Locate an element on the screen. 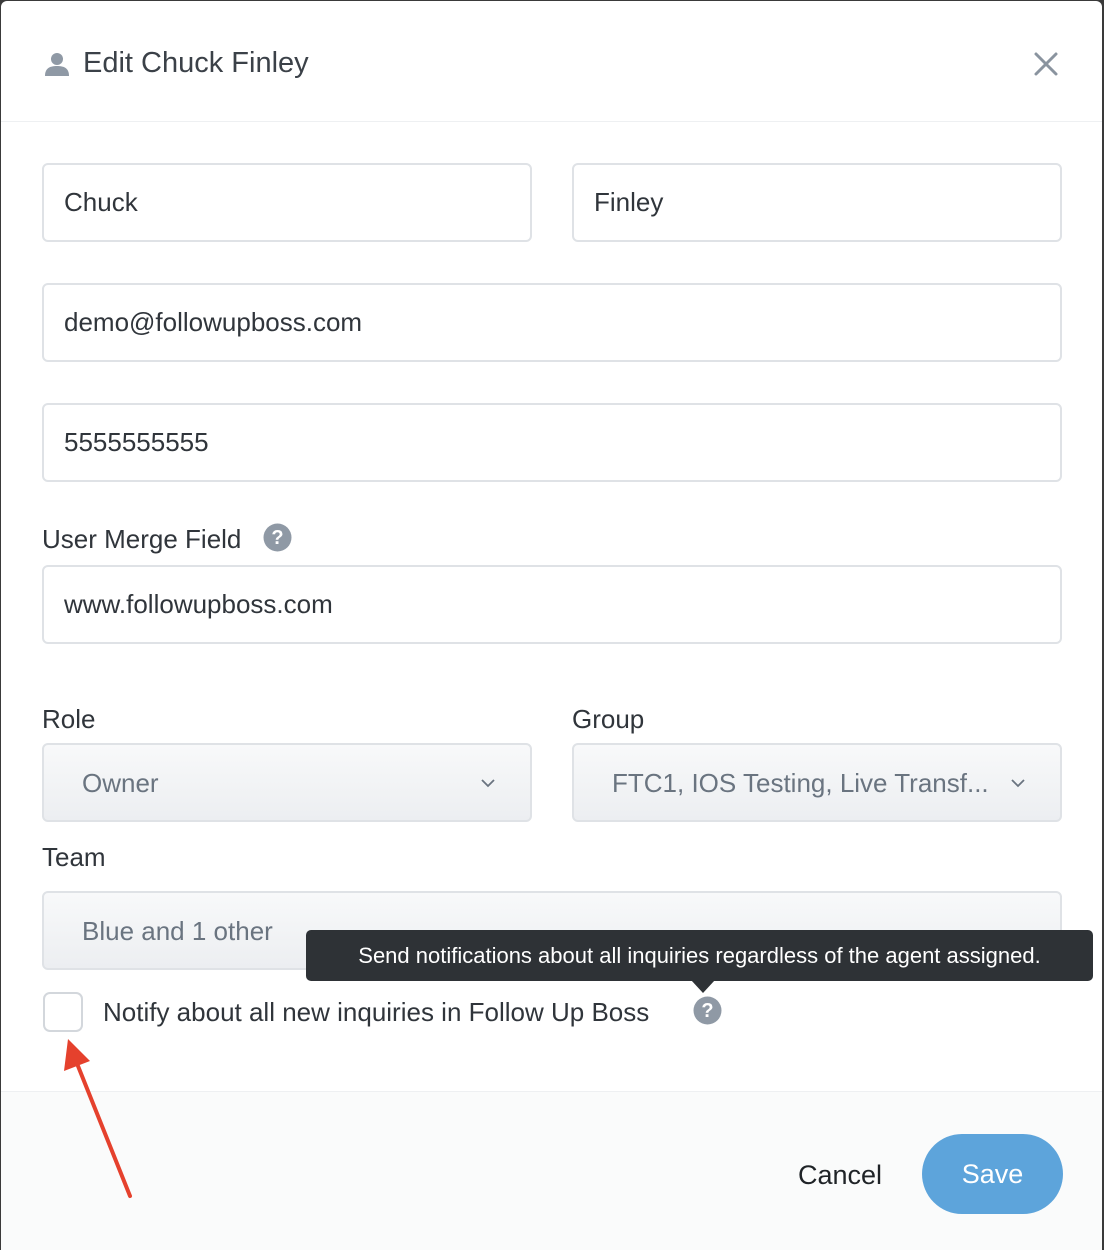  role-label: Role is located at coordinates (69, 719).